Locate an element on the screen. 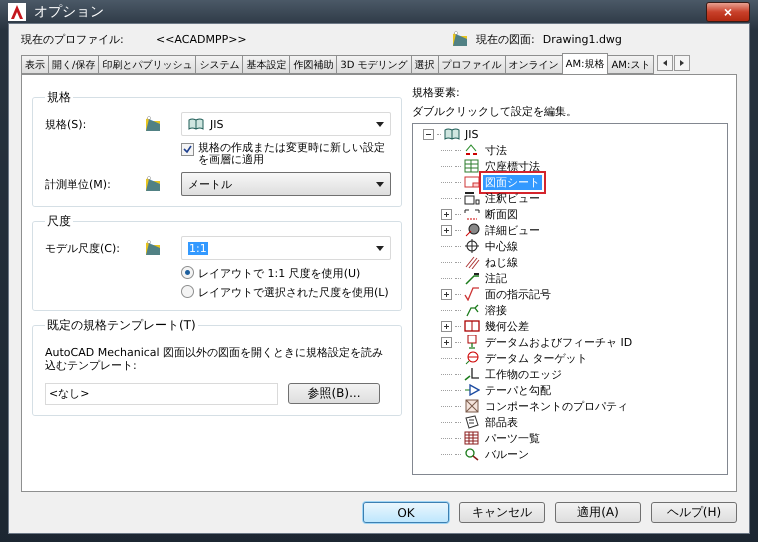  collapse-icon is located at coordinates (428, 134).